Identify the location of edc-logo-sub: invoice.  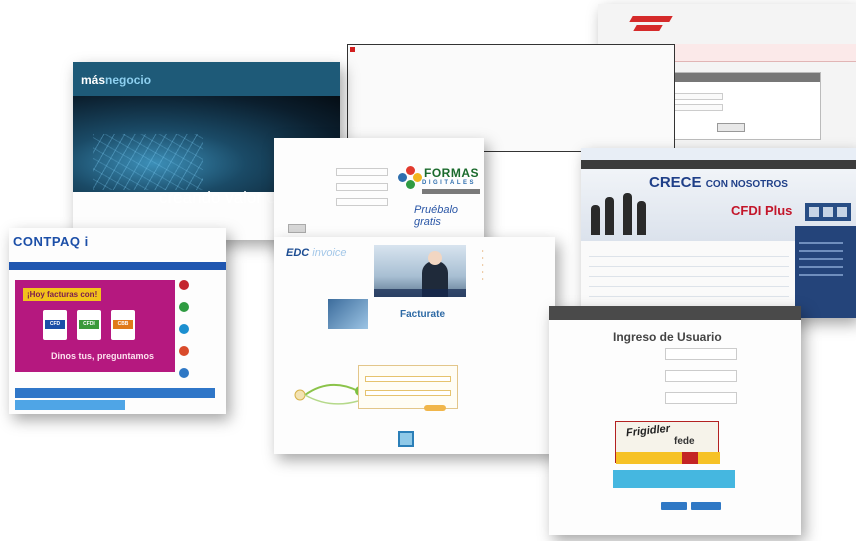
(329, 253).